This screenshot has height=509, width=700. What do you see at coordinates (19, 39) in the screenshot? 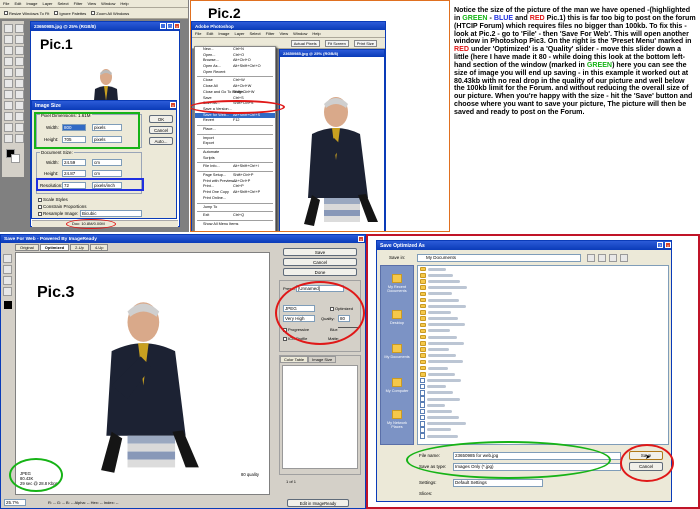
I see `magic-wand-tool-icon` at bounding box center [19, 39].